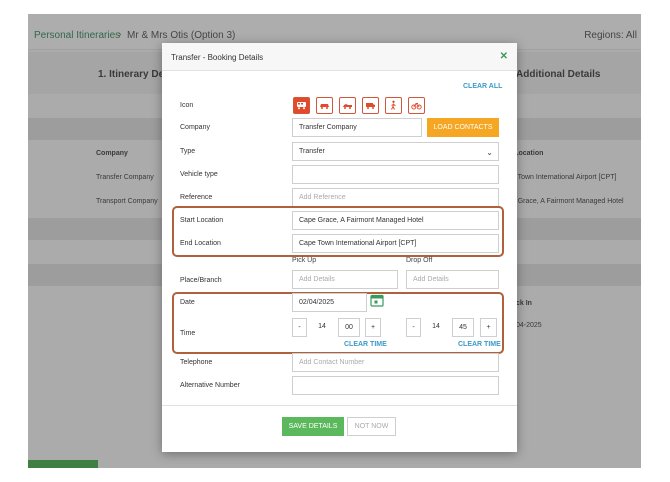 The height and width of the screenshot is (482, 670). I want to click on dropoff-hour: 14, so click(436, 327).